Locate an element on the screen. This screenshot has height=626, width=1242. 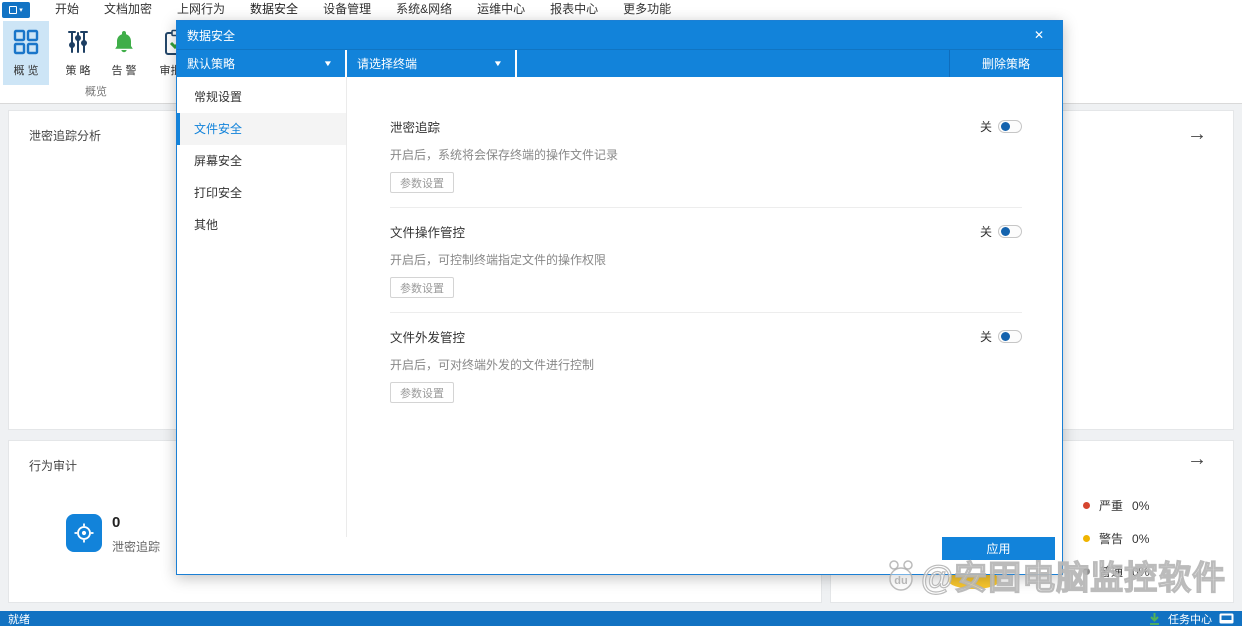
status-bar: 就绪 任务中心 is located at coordinates (621, 618).